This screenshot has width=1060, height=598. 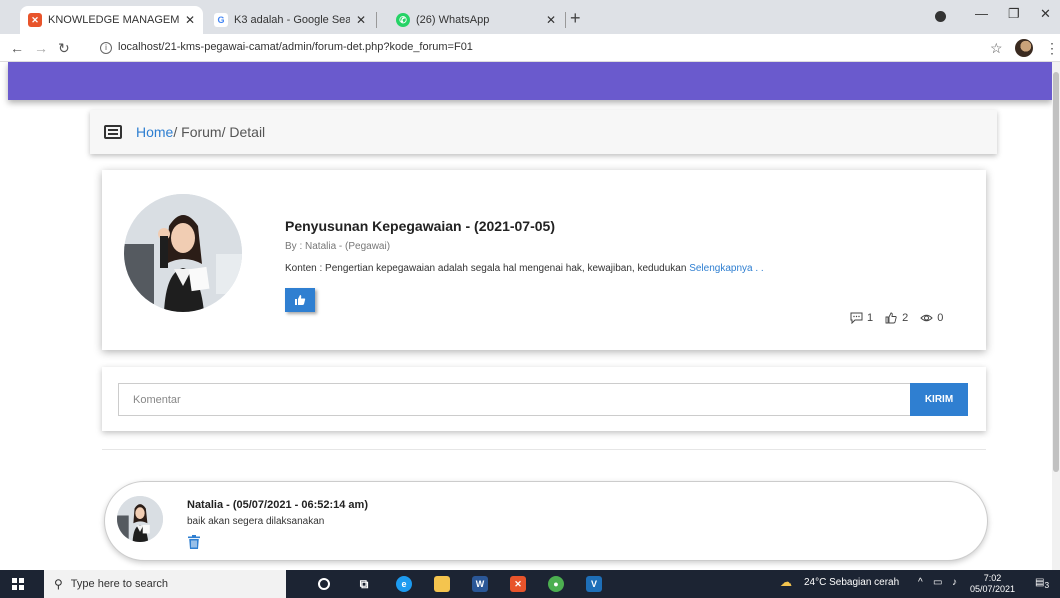 I want to click on tab-google-search: G K3 adalah - Google Search ✕, so click(x=290, y=20).